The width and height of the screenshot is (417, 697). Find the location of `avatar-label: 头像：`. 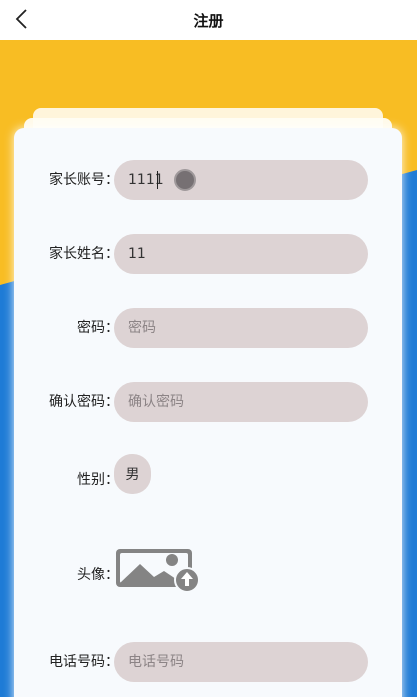

avatar-label: 头像： is located at coordinates (98, 575).